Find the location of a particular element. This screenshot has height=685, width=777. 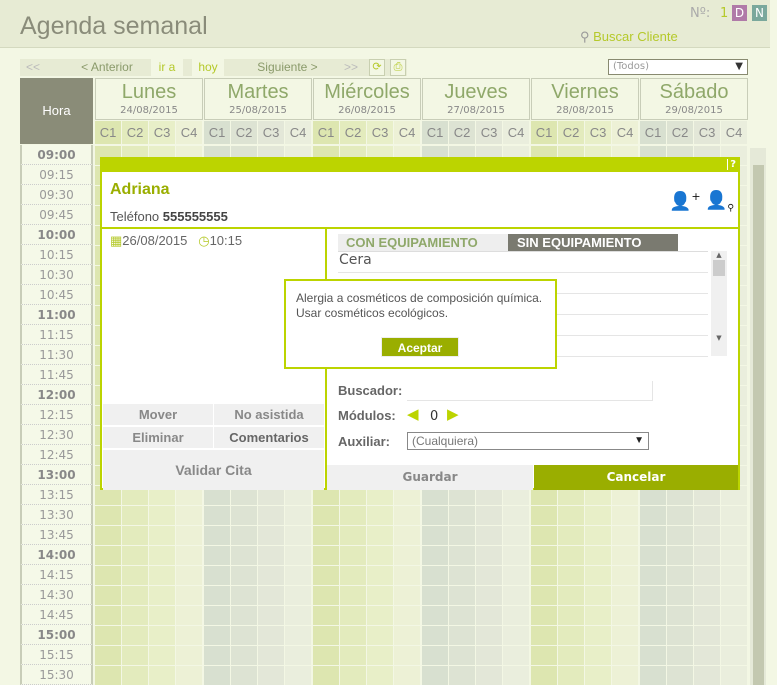

decrease-modules-icon: ◀ is located at coordinates (413, 414).